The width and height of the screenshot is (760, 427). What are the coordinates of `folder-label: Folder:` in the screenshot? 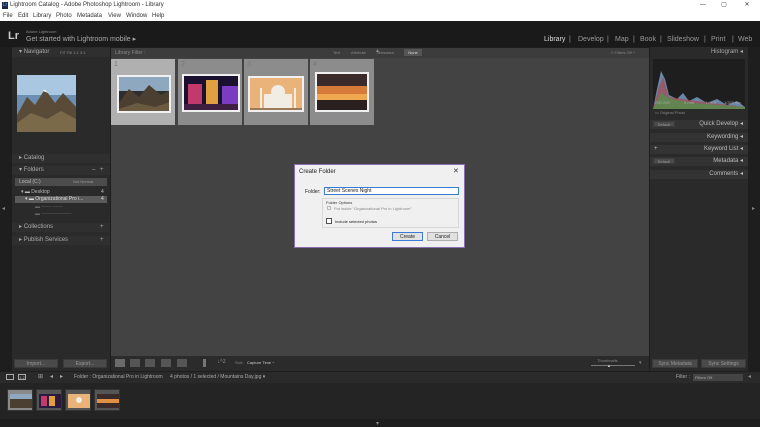 It's located at (313, 192).